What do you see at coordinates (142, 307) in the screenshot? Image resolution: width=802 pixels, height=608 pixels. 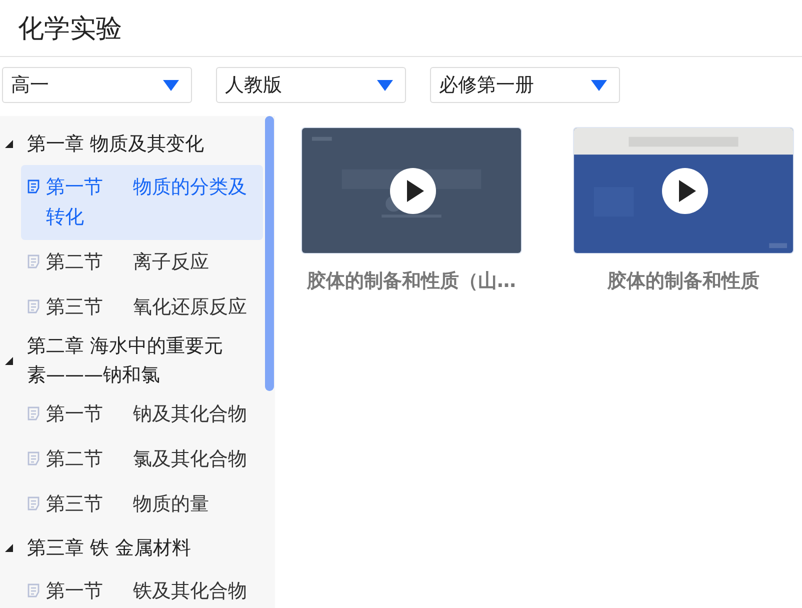 I see `section-item: 第三节 氧化还原反应` at bounding box center [142, 307].